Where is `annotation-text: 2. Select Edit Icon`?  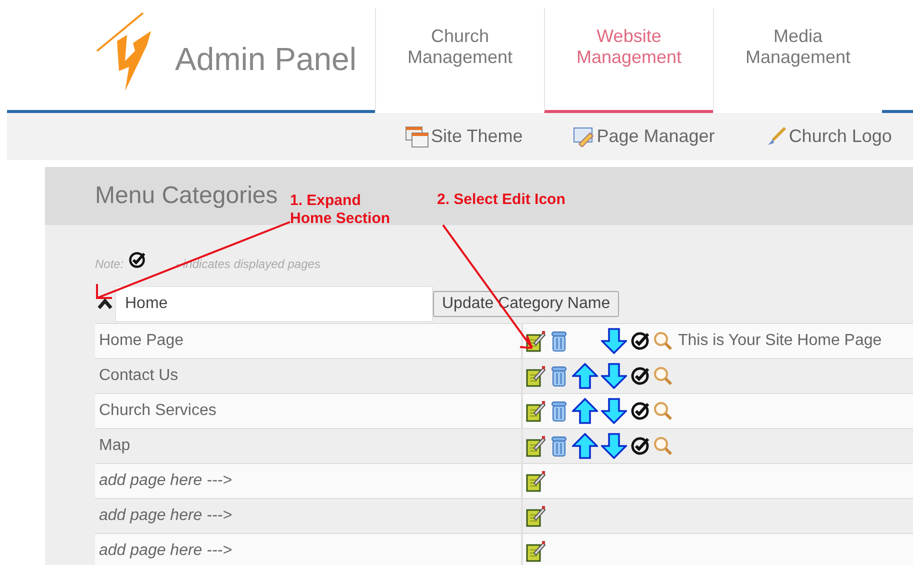 annotation-text: 2. Select Edit Icon is located at coordinates (501, 200).